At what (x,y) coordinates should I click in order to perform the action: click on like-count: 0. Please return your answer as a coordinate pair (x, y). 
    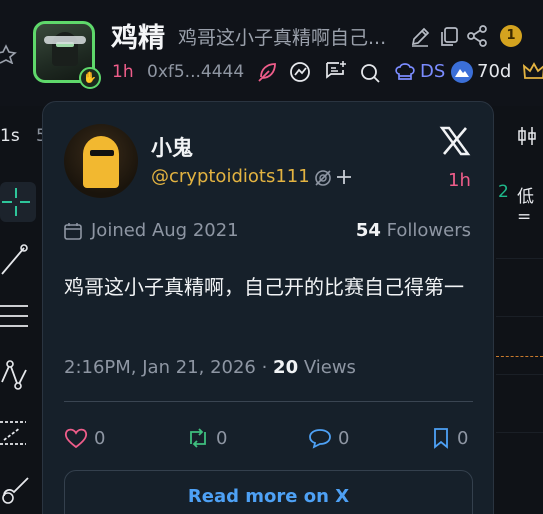
    Looking at the image, I should click on (100, 438).